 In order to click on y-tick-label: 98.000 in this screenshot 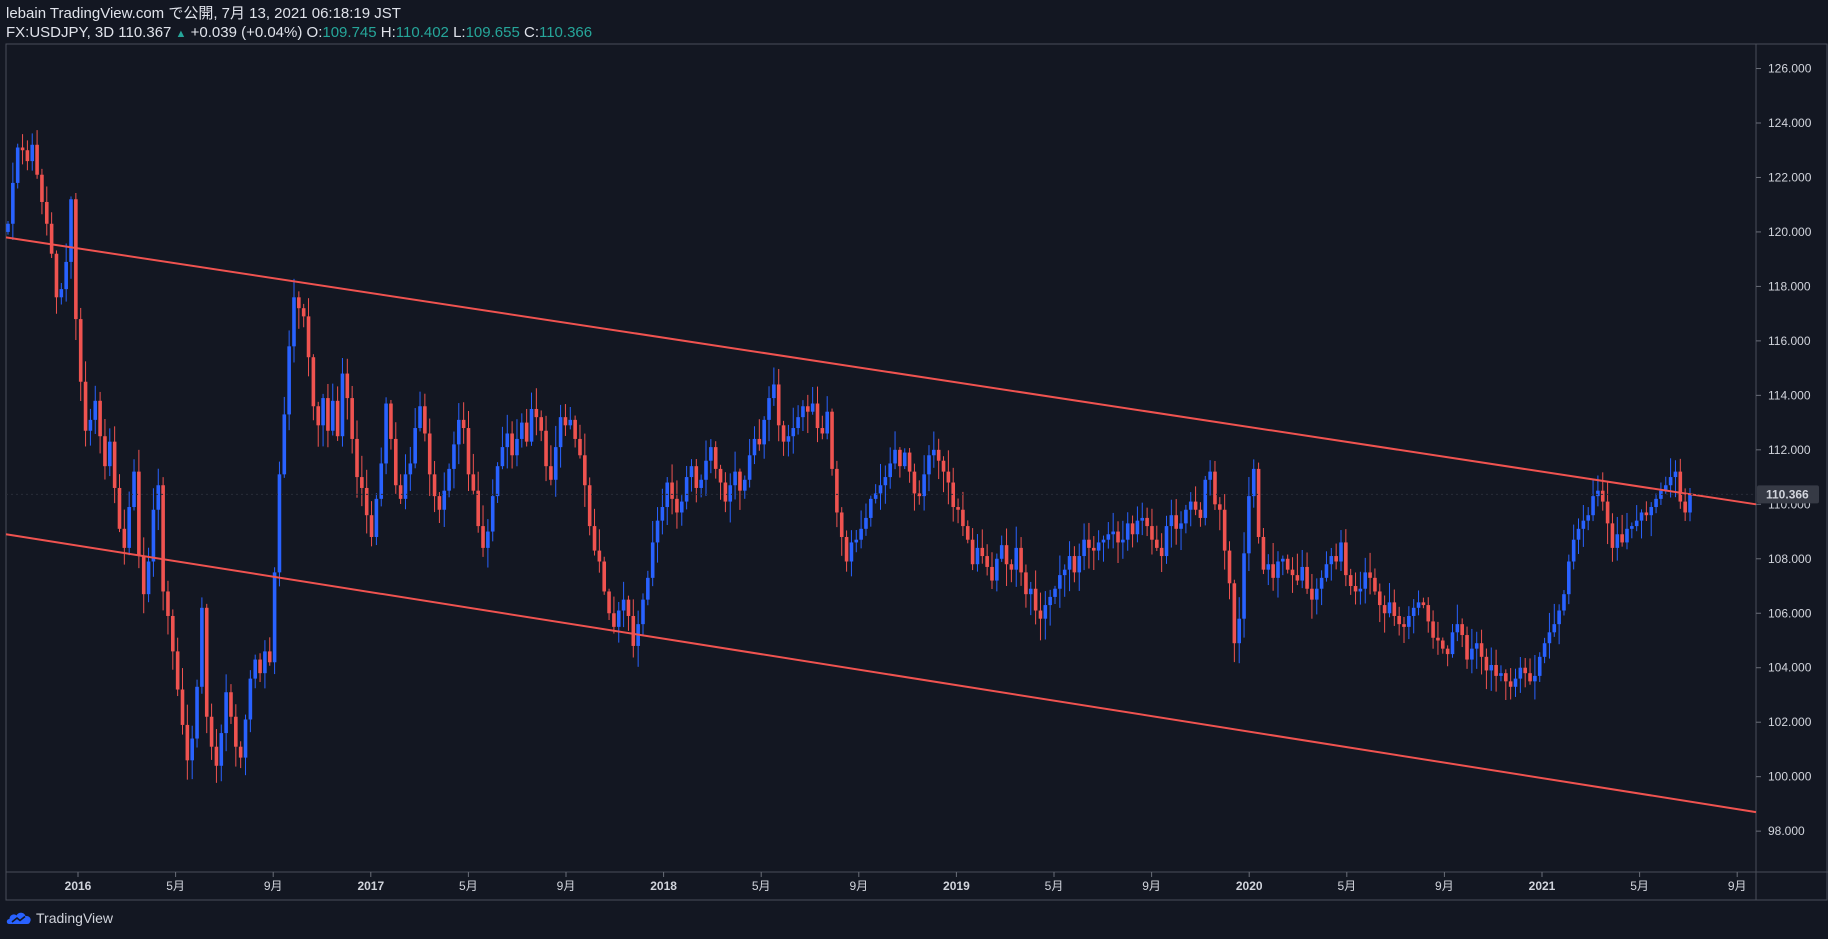, I will do `click(1786, 831)`.